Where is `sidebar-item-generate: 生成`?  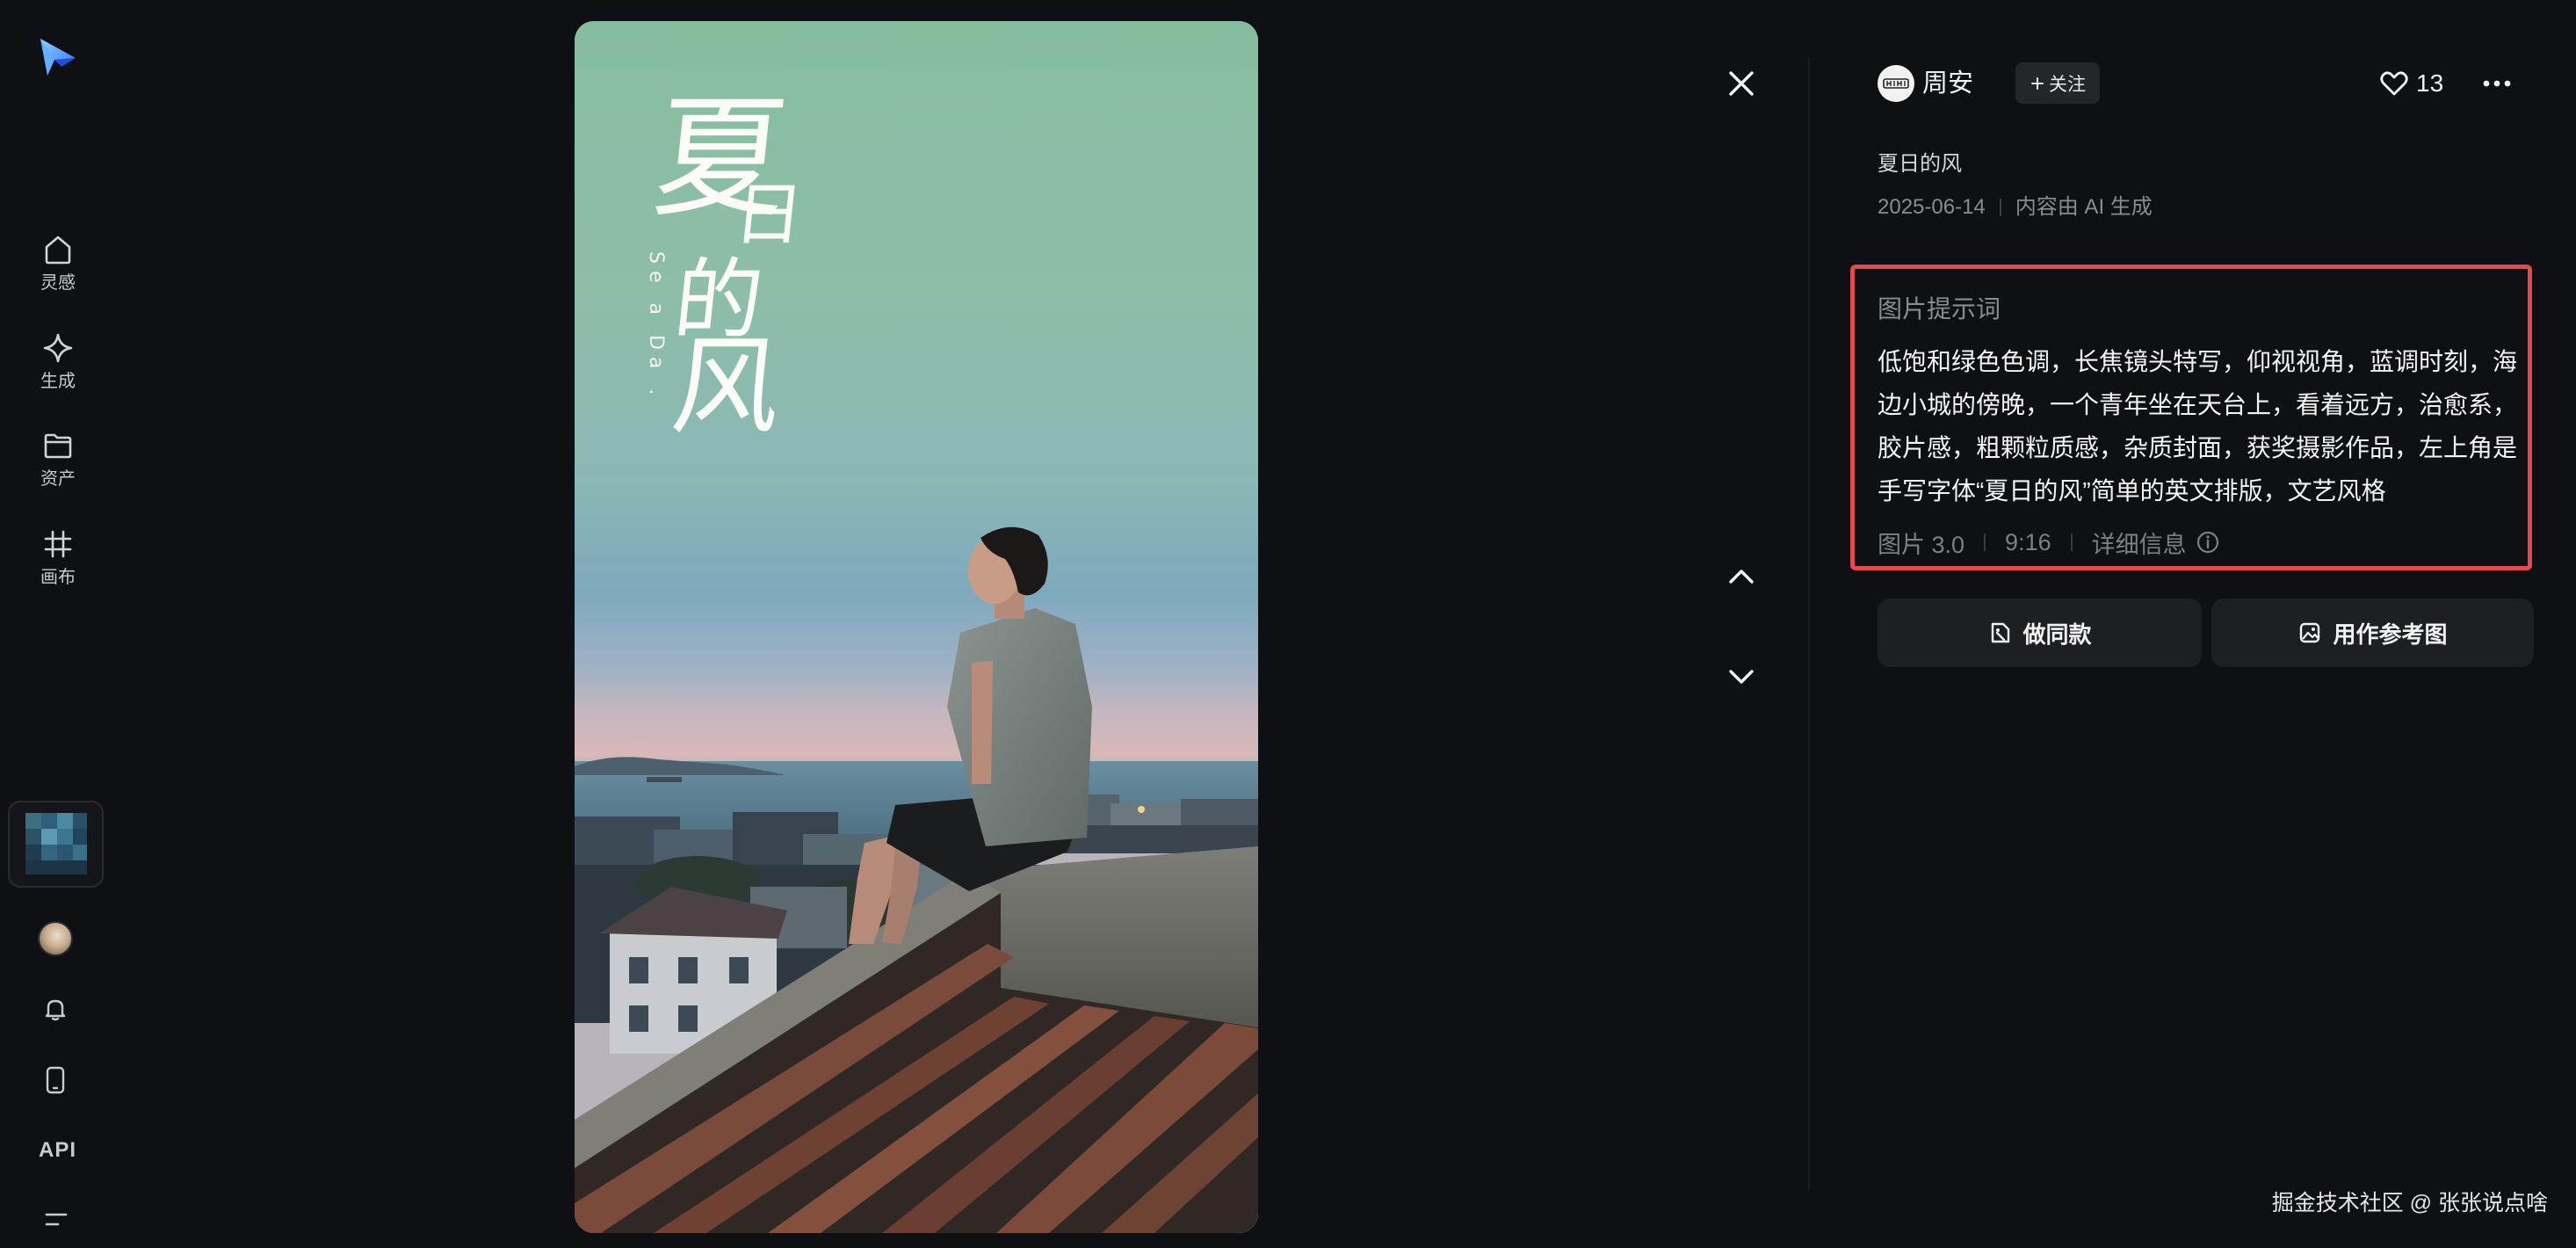 sidebar-item-generate: 生成 is located at coordinates (58, 369).